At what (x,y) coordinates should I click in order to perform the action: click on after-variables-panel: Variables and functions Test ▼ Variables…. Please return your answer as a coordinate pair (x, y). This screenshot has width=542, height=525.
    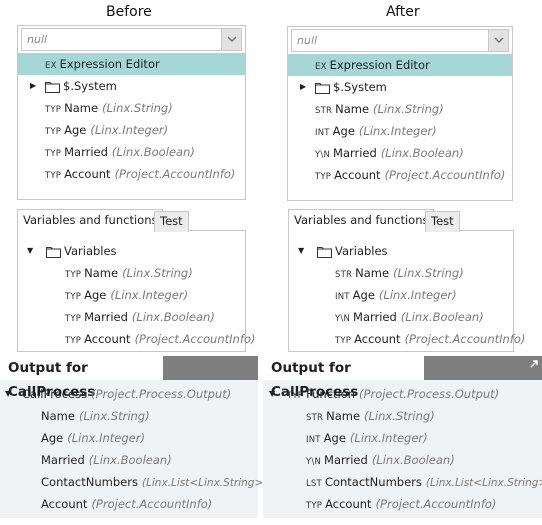
    Looking at the image, I should click on (406, 281).